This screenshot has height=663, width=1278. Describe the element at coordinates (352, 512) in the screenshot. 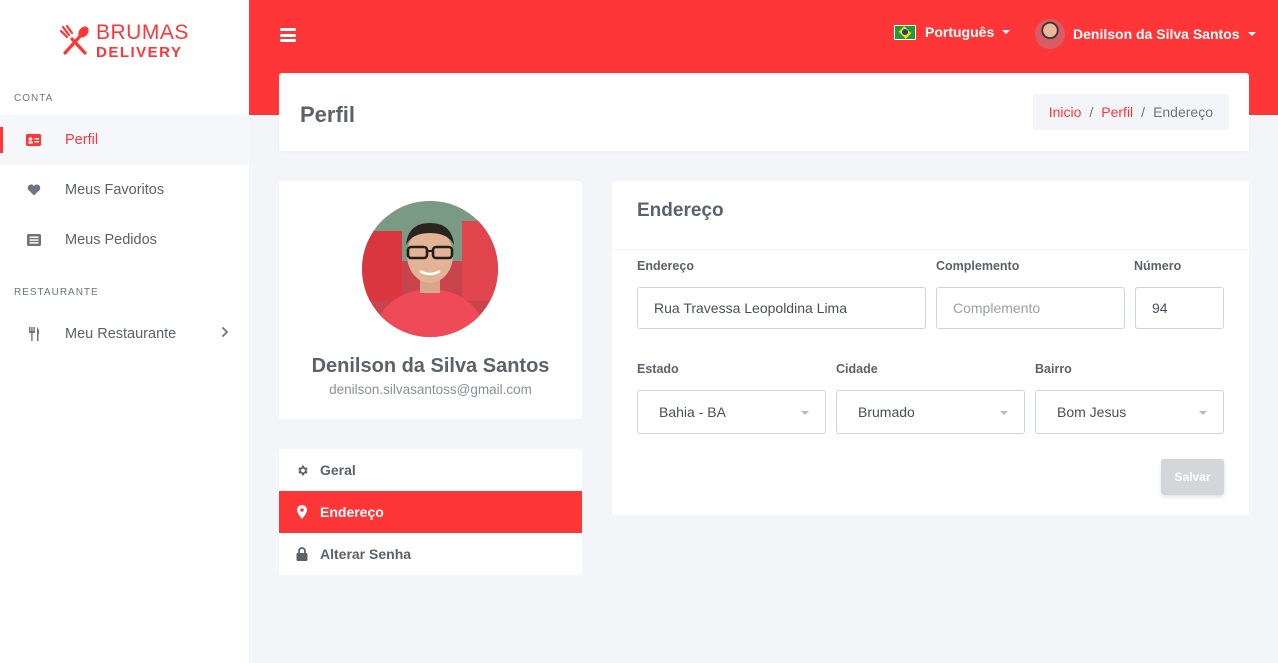

I see `profile-menu-label: Endereço` at that location.